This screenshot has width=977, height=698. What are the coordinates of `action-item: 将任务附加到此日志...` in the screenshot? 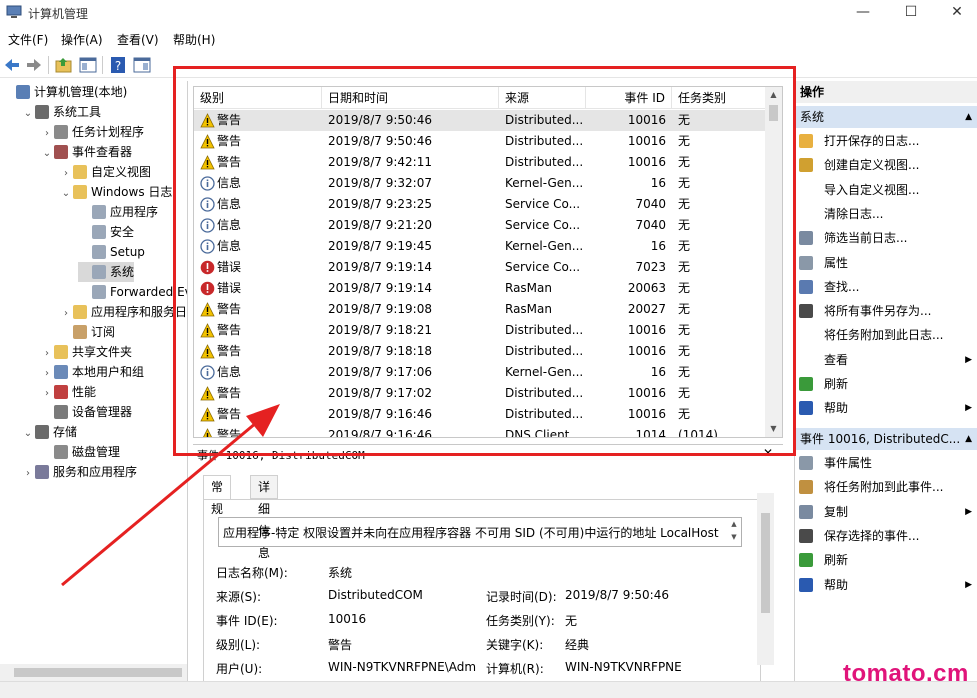 It's located at (886, 335).